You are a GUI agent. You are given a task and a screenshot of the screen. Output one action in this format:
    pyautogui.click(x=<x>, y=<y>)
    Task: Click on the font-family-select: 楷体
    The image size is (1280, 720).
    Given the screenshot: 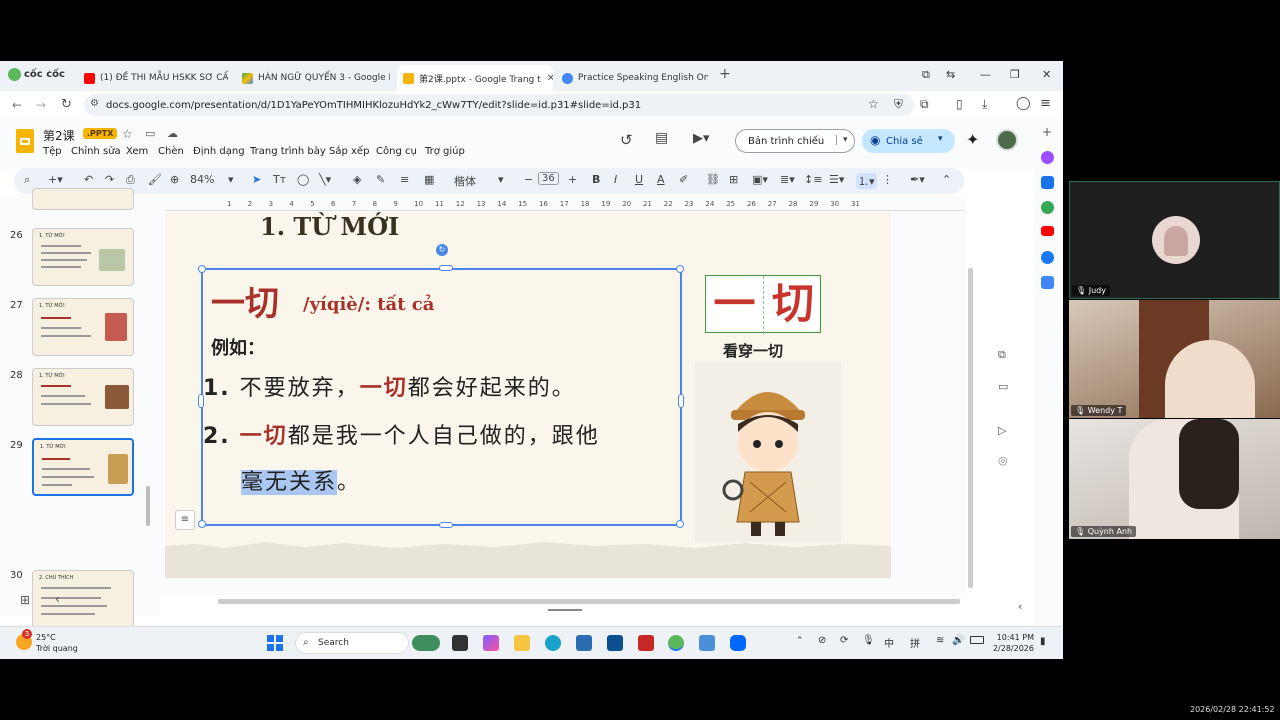 What is the action you would take?
    pyautogui.click(x=465, y=181)
    